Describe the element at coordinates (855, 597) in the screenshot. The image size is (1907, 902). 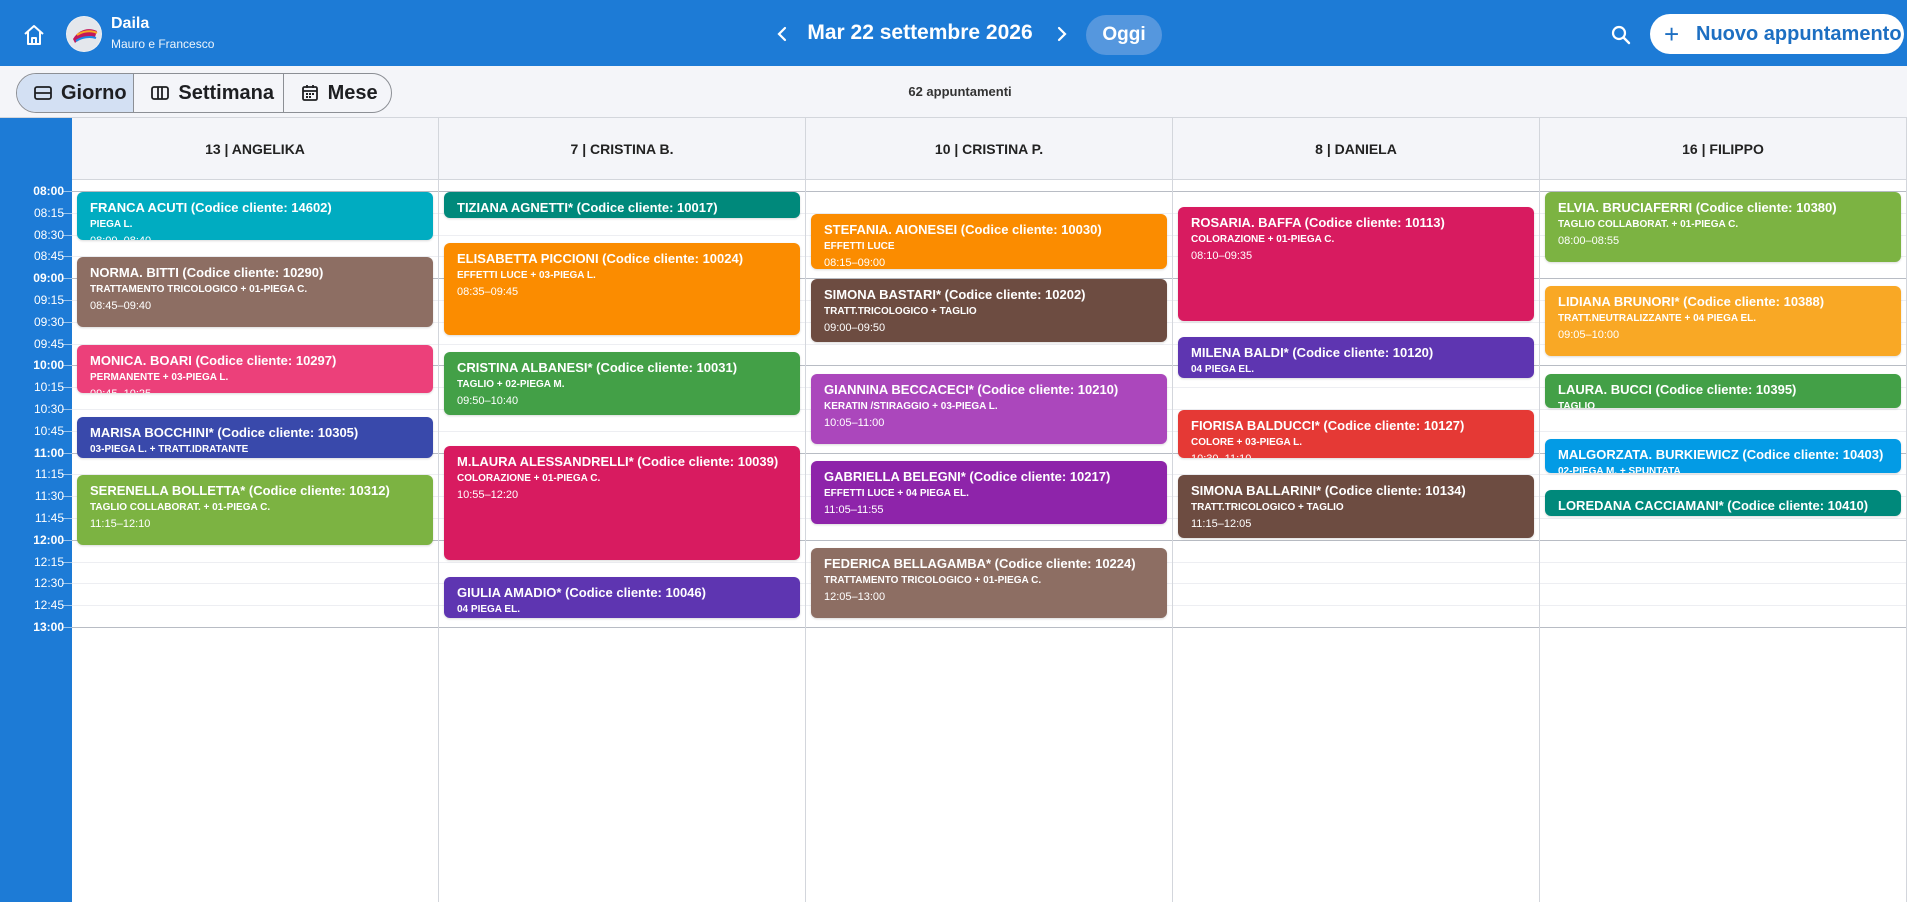
I see `appointment-time: 12:05–13:00` at that location.